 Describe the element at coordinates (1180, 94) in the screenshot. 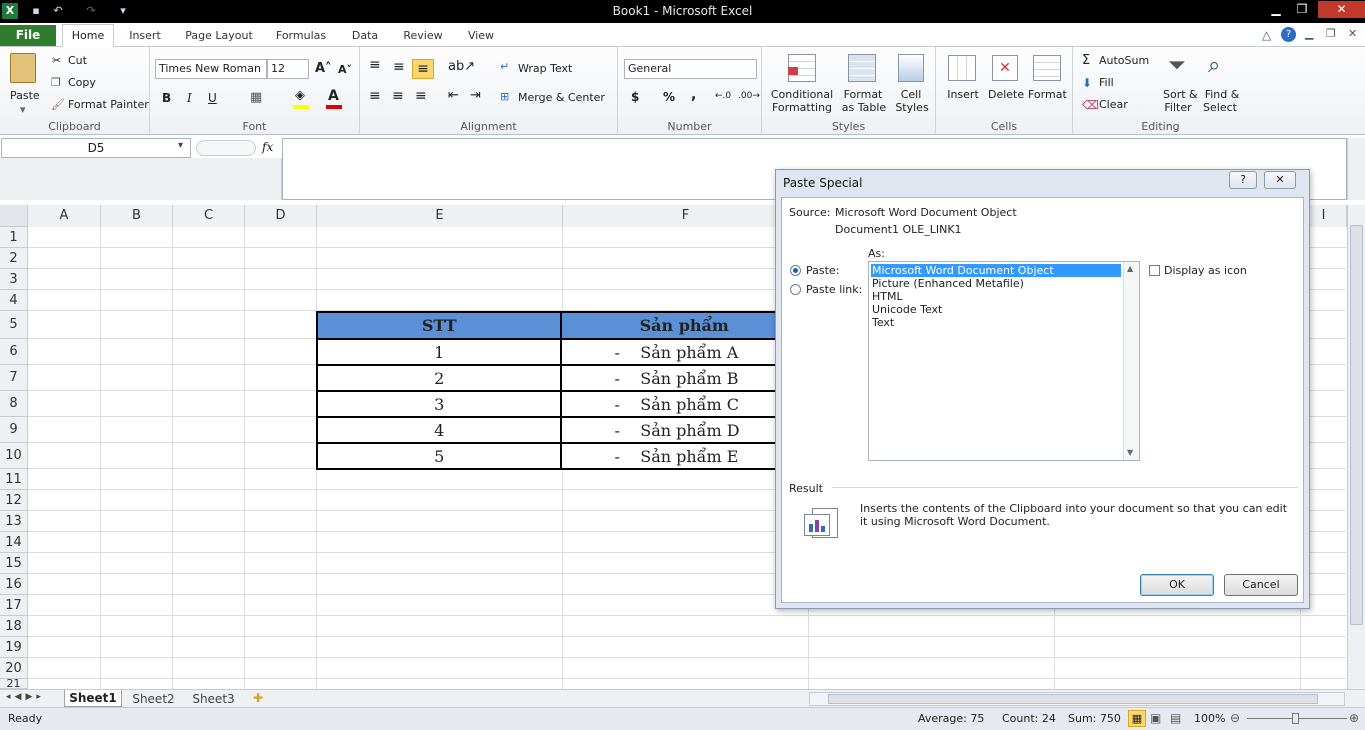

I see `sort-filter-line1: Sort &` at that location.